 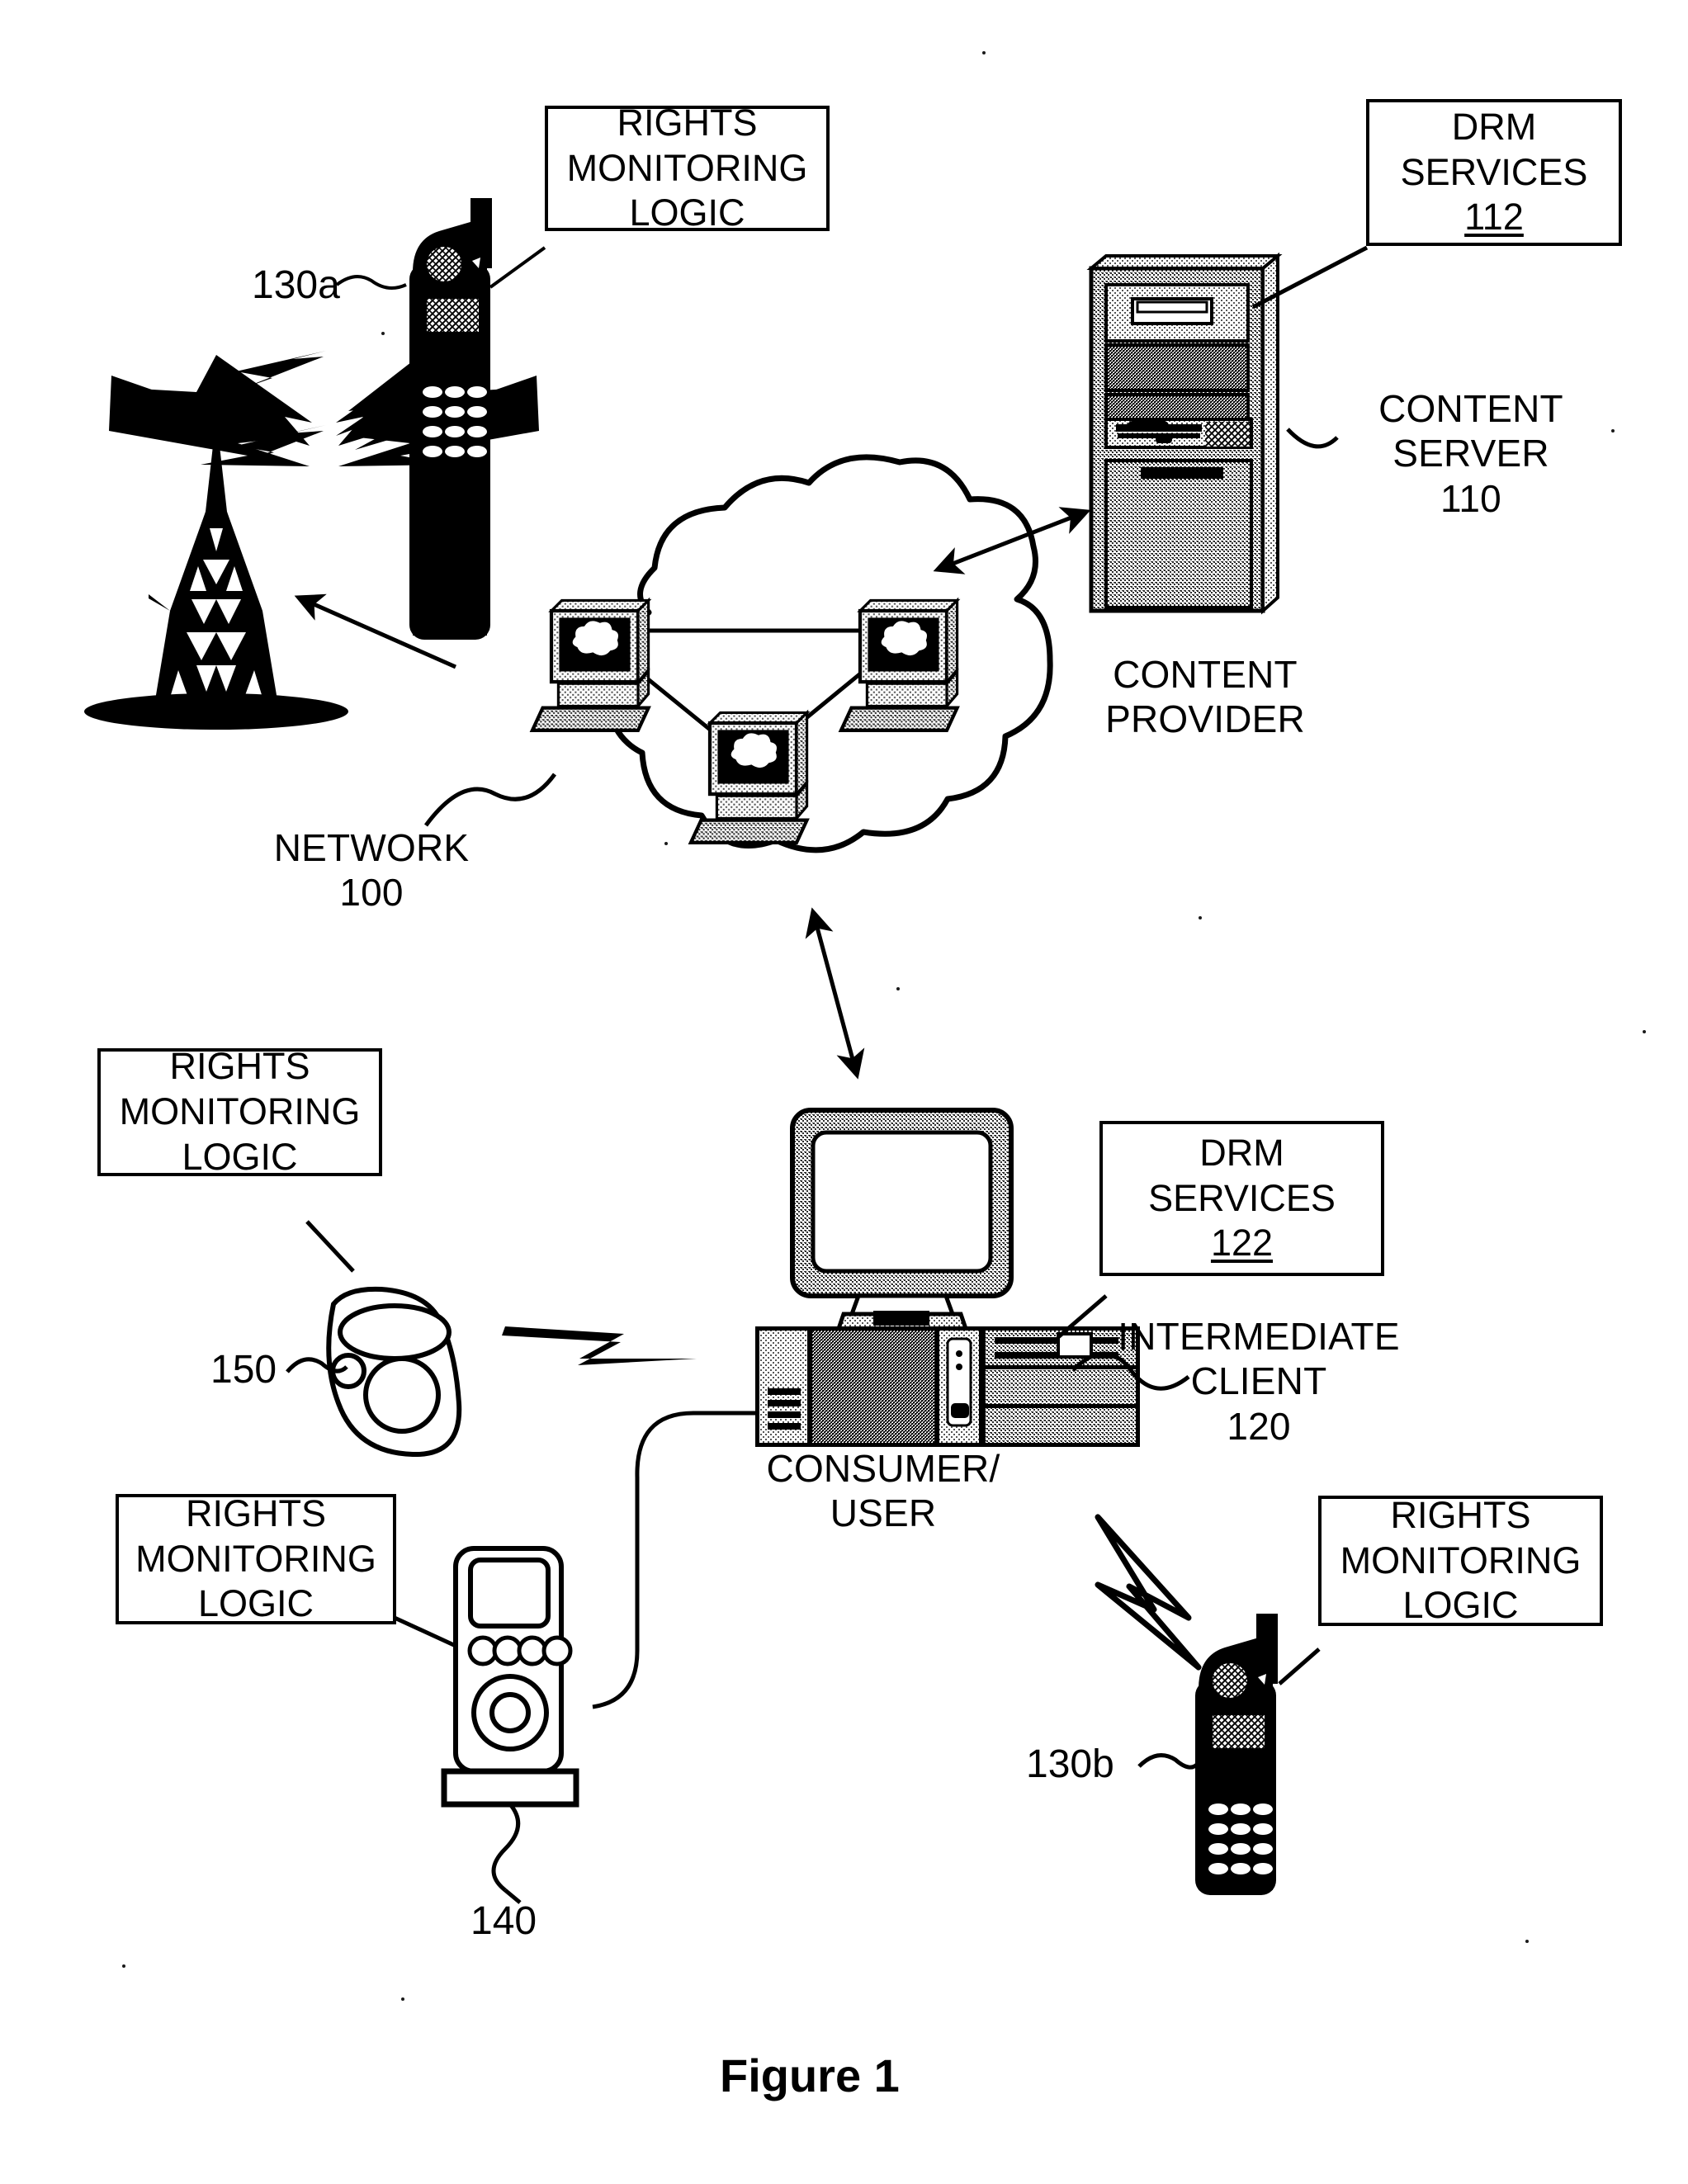 I want to click on content-provider-label: CONTENT PROVIDER, so click(x=1205, y=697).